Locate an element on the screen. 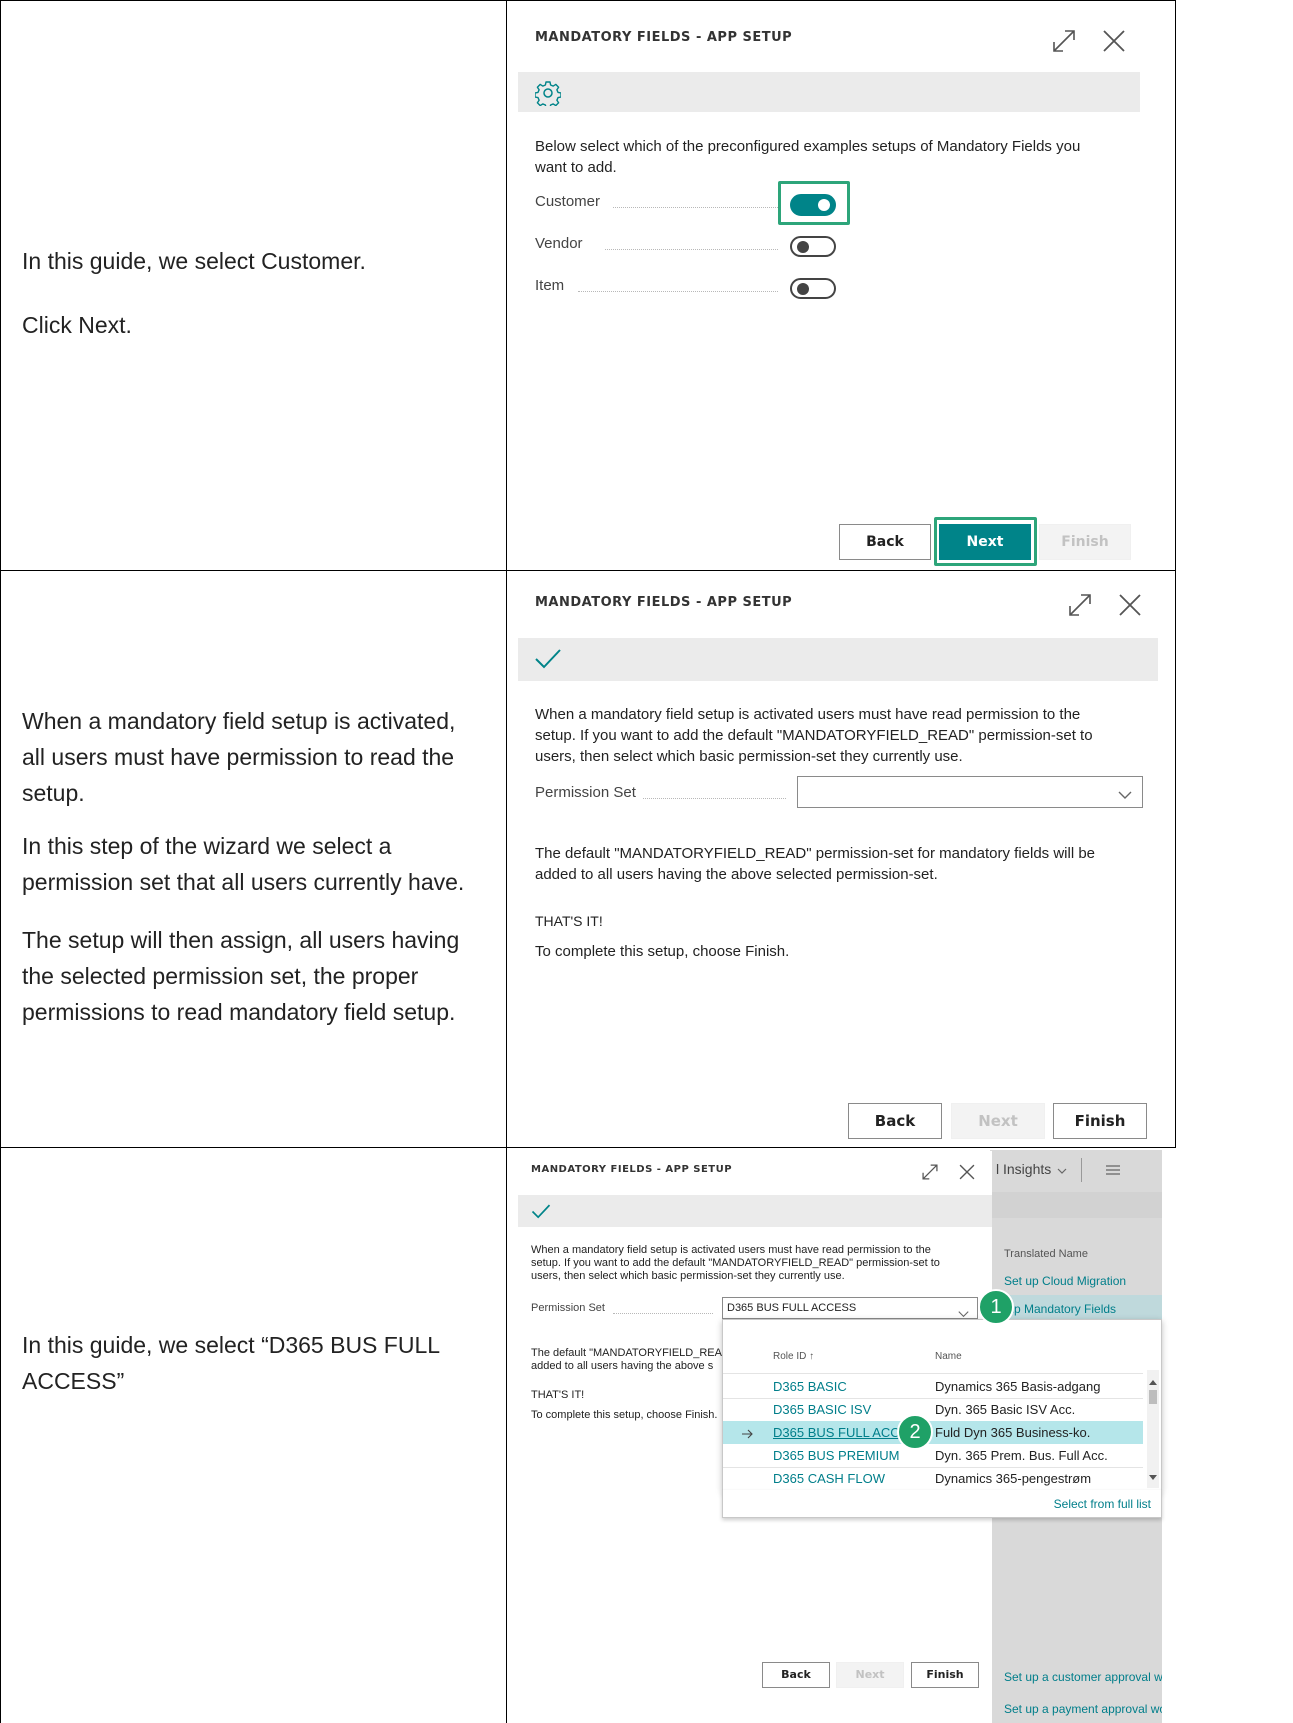 This screenshot has width=1293, height=1723. dropdown-footer: Select from full list is located at coordinates (942, 1504).